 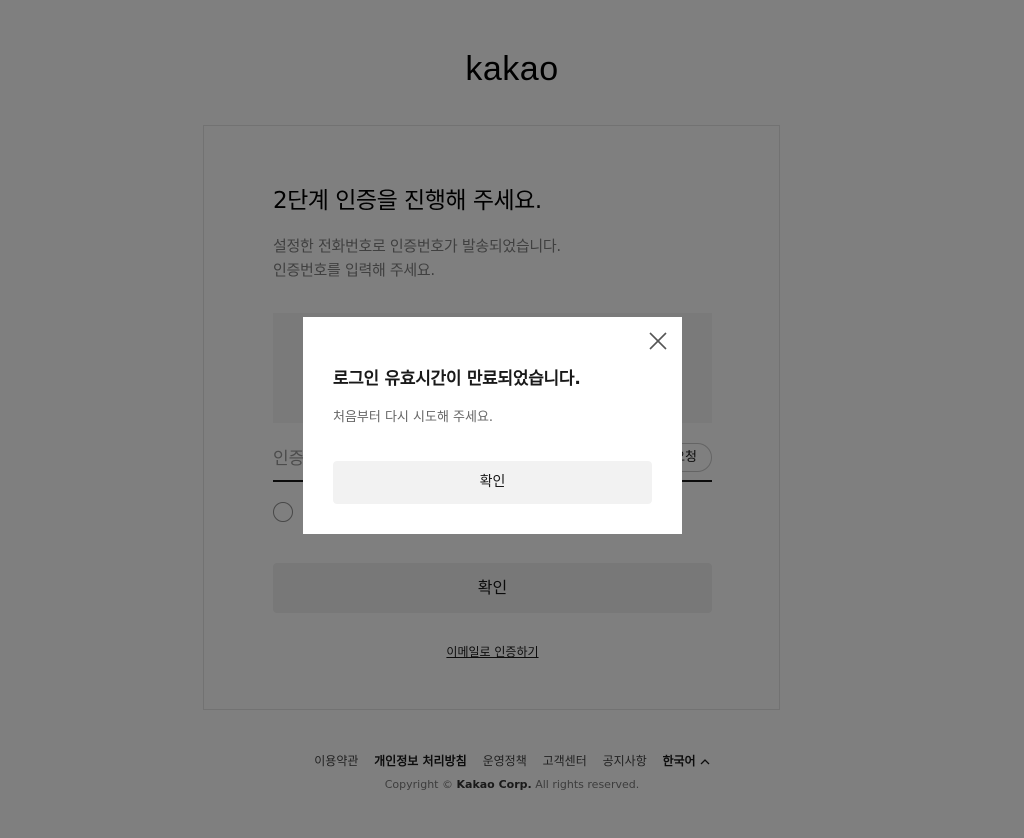 I want to click on dialog-title: 로그인 유효시간이 만료되었습니다., so click(x=457, y=379).